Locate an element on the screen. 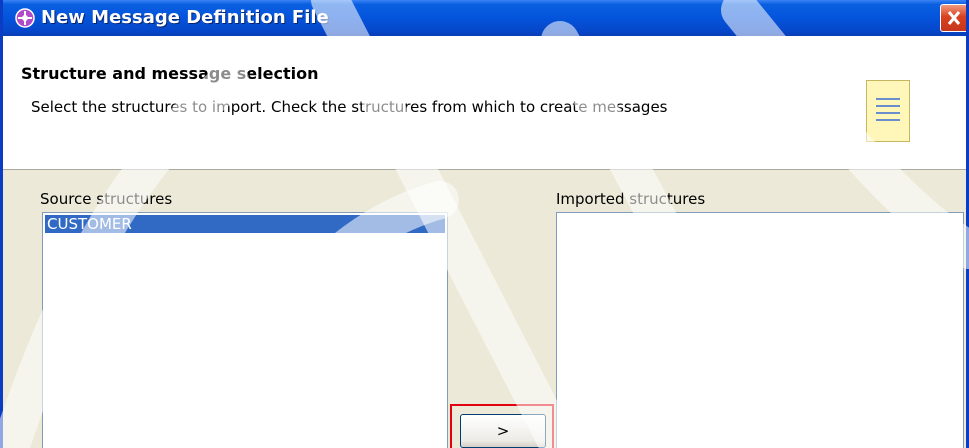 Image resolution: width=969 pixels, height=448 pixels. close-button is located at coordinates (953, 18).